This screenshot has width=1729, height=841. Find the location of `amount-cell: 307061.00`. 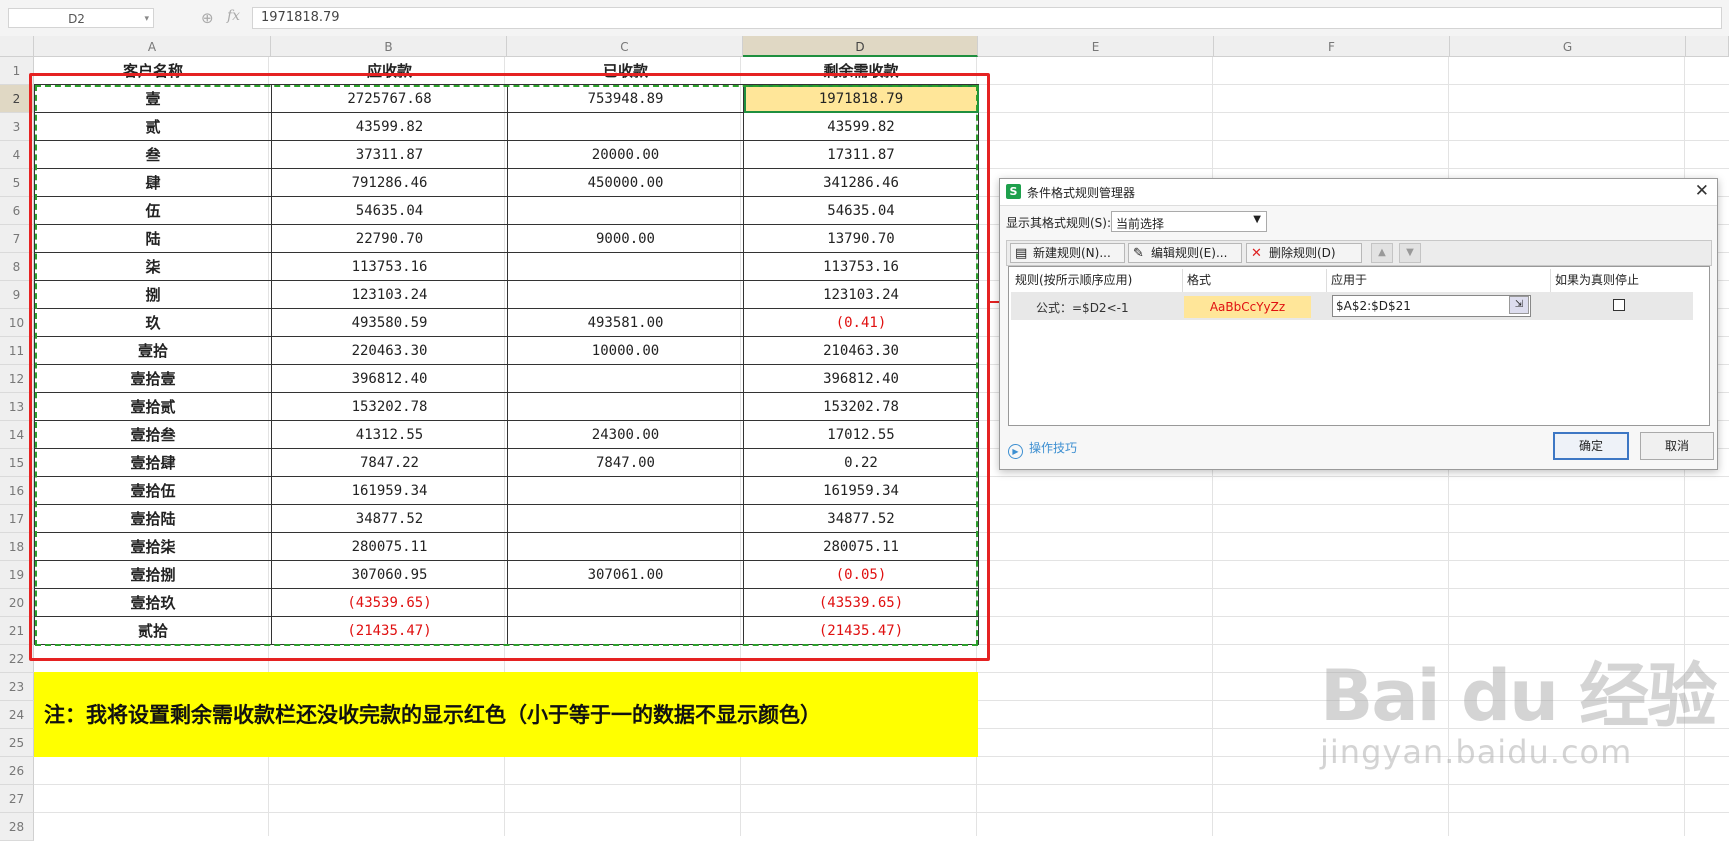

amount-cell: 307061.00 is located at coordinates (625, 574).